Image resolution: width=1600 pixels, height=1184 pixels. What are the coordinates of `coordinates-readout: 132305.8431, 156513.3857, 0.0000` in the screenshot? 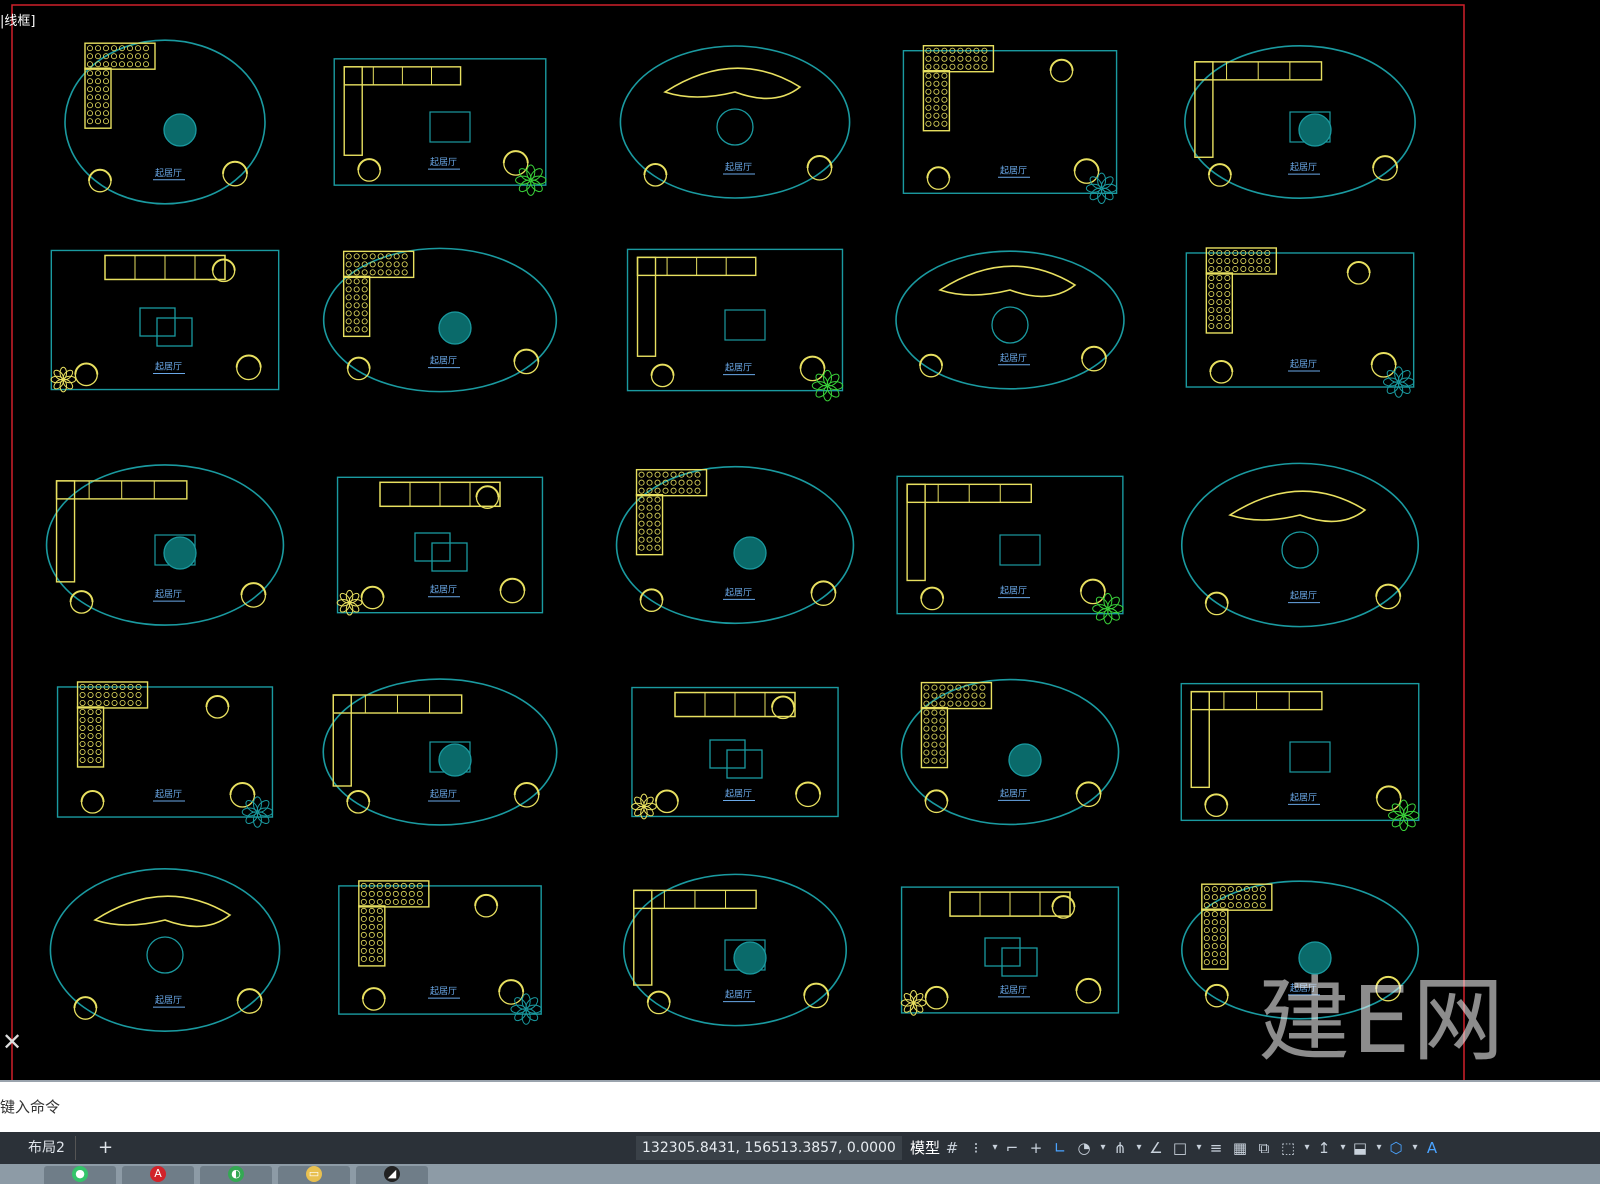 It's located at (769, 1148).